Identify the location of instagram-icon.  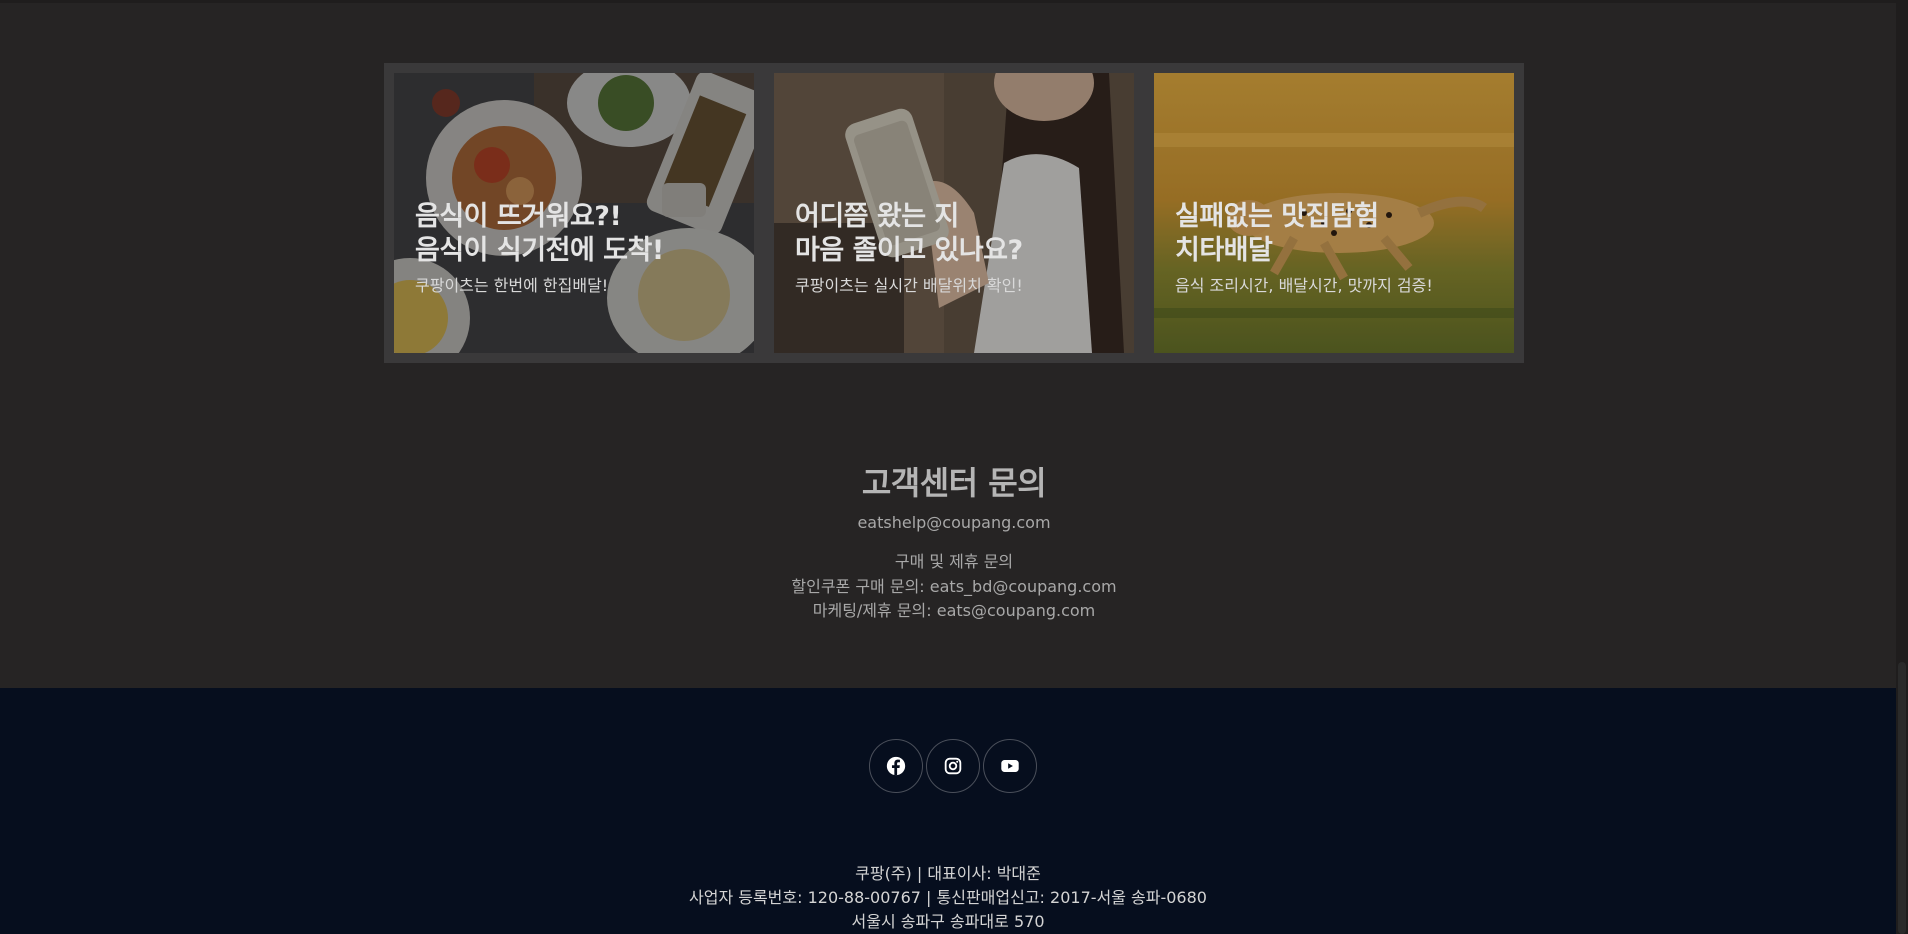
(953, 766).